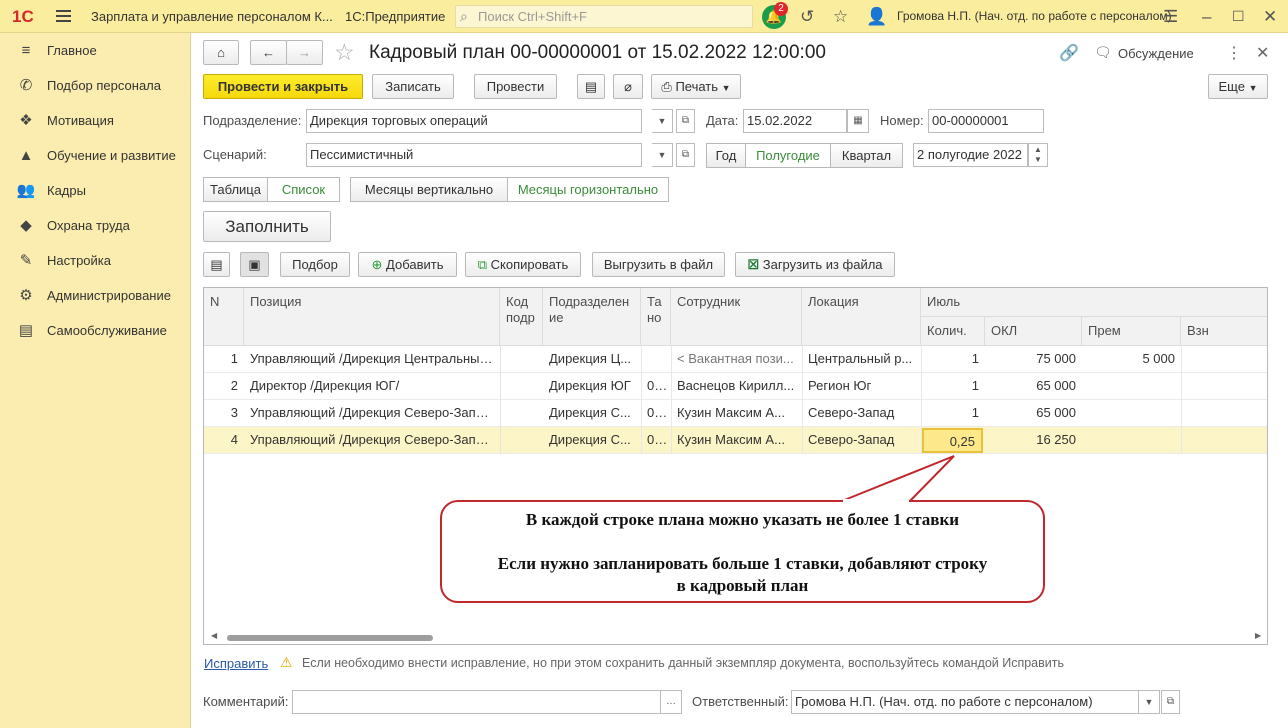  Describe the element at coordinates (742, 585) in the screenshot. I see `callout-line-3: в кадровый план` at that location.